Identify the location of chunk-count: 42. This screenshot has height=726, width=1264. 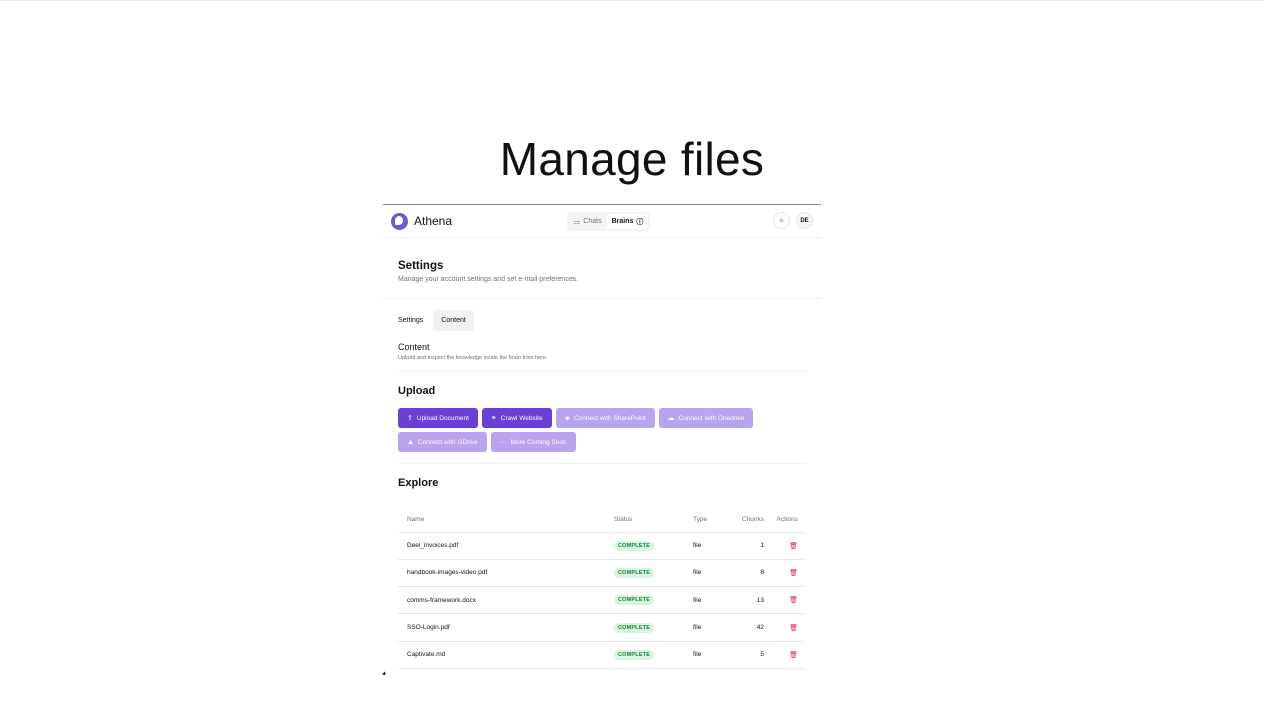
(745, 627).